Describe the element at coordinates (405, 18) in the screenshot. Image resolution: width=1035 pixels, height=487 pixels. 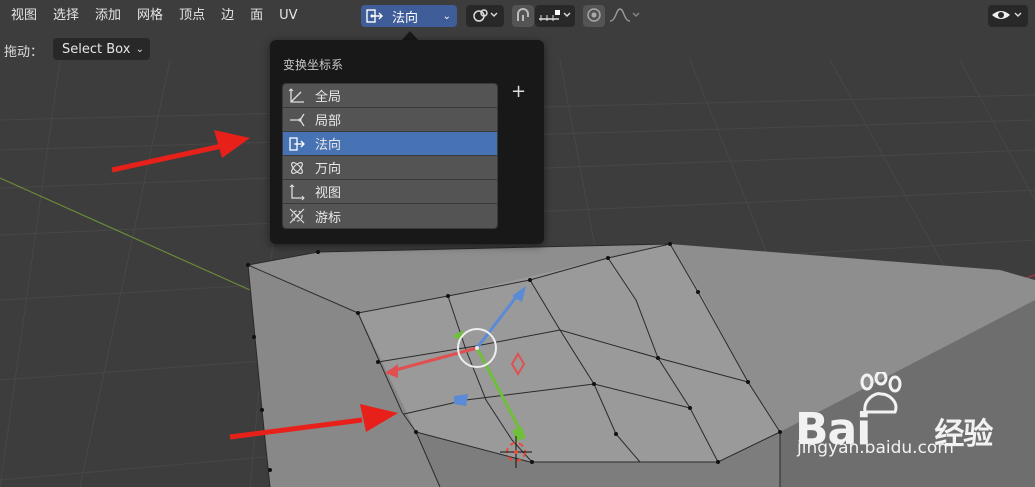
I see `orientation-label: 法向` at that location.